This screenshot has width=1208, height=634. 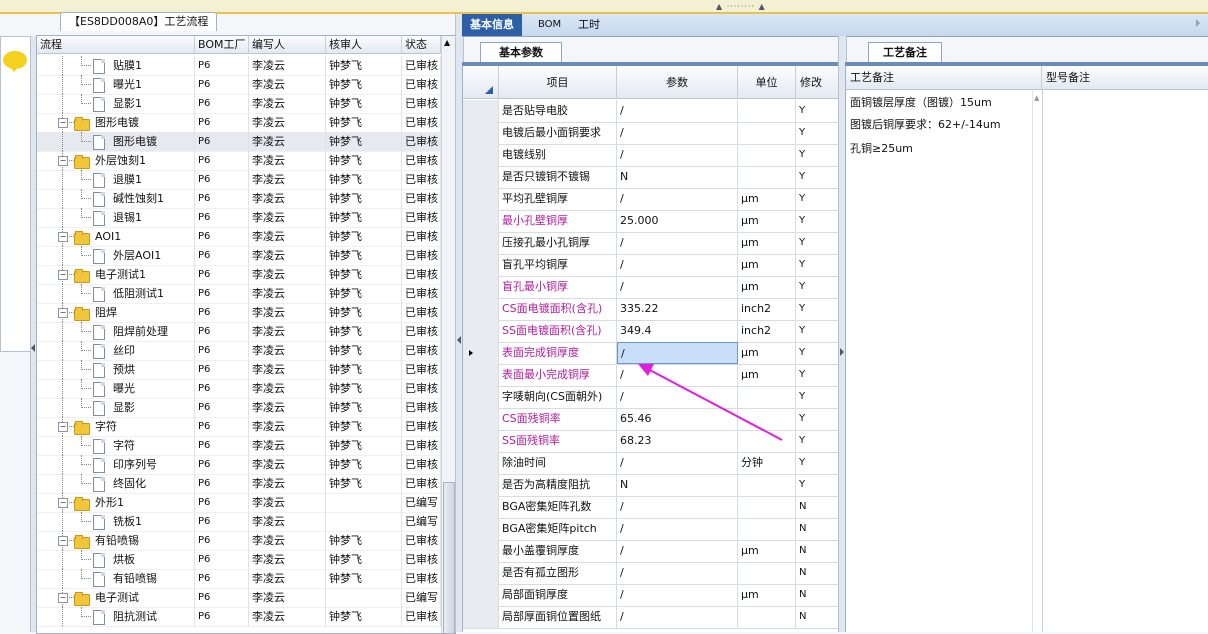 What do you see at coordinates (489, 90) in the screenshot?
I see `select-all-icon` at bounding box center [489, 90].